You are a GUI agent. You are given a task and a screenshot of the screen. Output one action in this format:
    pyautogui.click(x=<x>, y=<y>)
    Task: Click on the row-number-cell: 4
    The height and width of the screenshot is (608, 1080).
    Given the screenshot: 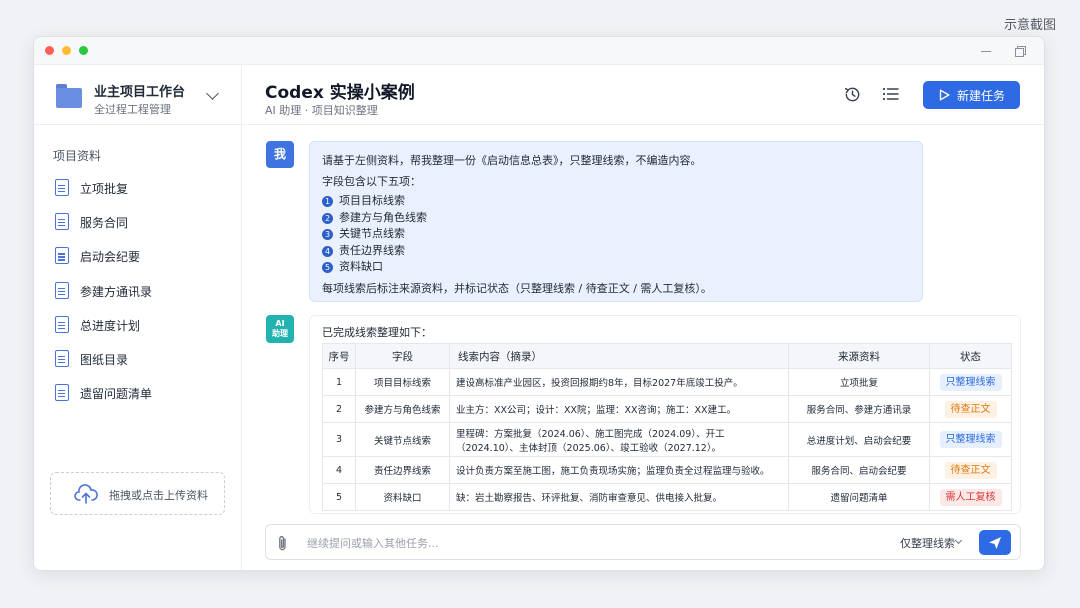 What is the action you would take?
    pyautogui.click(x=339, y=470)
    